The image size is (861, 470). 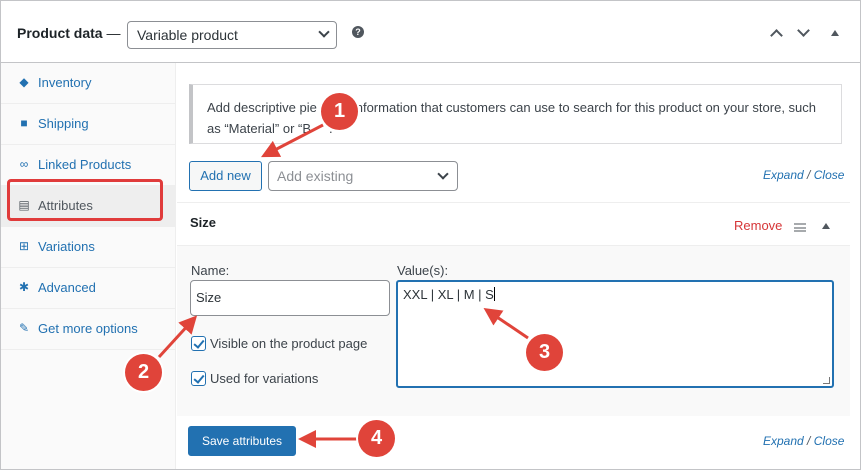 I want to click on step-badge-2: 2, so click(x=143, y=372).